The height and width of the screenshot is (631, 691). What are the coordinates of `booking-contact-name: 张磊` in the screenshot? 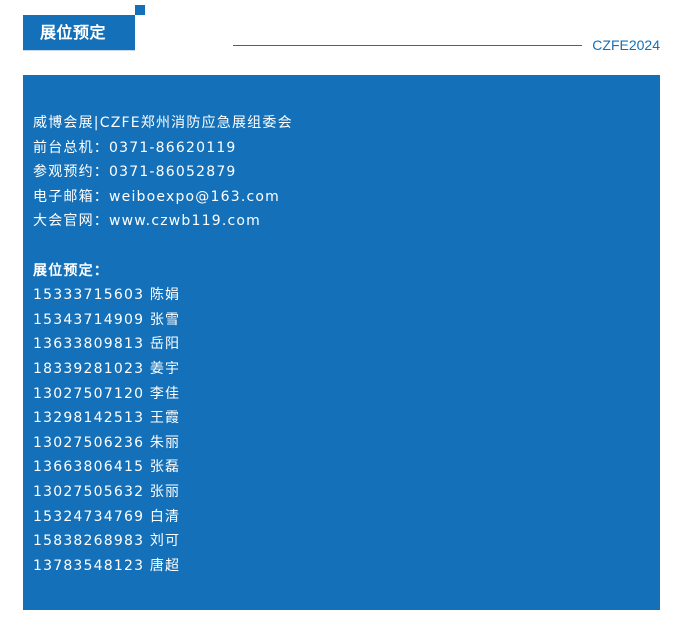 It's located at (165, 467).